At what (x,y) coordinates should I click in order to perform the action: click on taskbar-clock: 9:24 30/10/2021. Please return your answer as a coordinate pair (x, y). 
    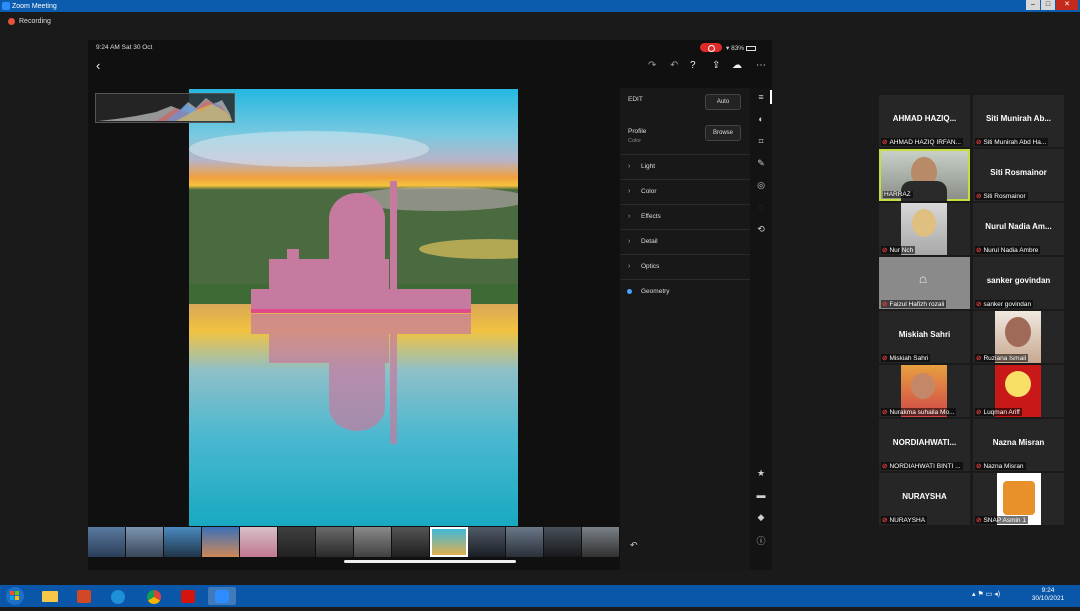
    Looking at the image, I should click on (1048, 595).